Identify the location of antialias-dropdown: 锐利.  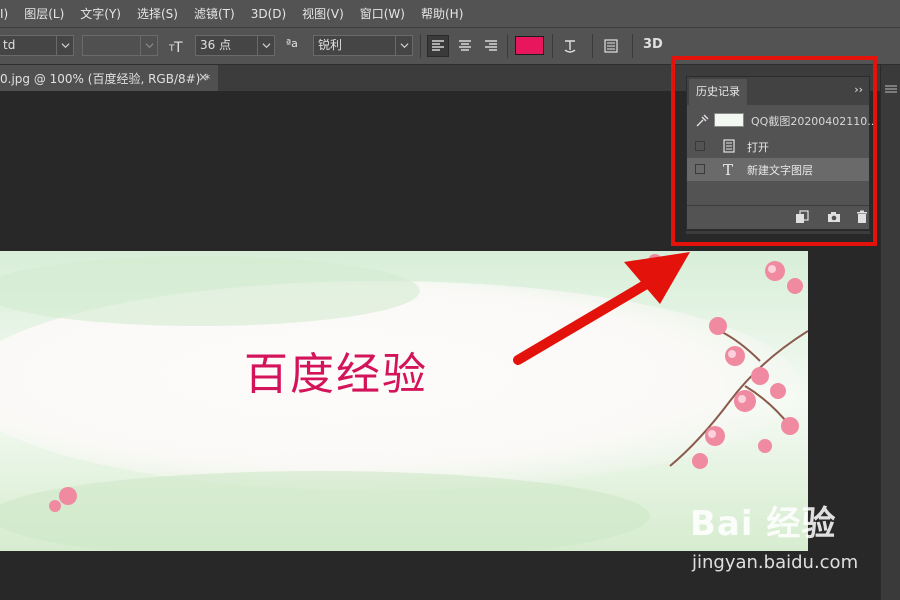
(363, 45).